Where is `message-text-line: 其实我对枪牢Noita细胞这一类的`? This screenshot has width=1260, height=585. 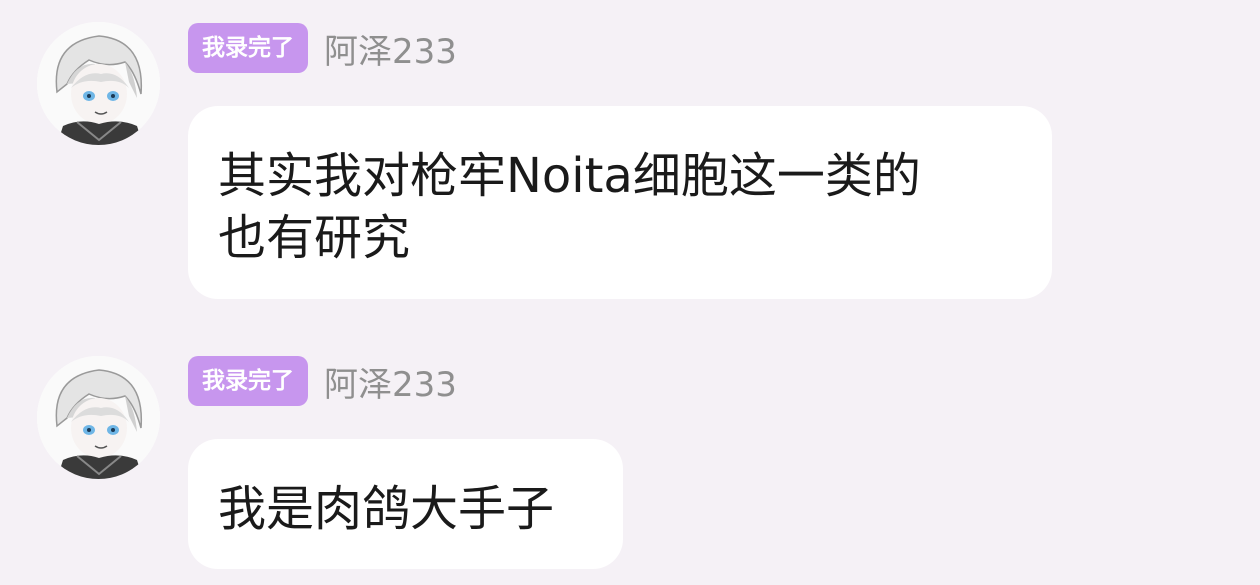
message-text-line: 其实我对枪牢Noita细胞这一类的 is located at coordinates (569, 176).